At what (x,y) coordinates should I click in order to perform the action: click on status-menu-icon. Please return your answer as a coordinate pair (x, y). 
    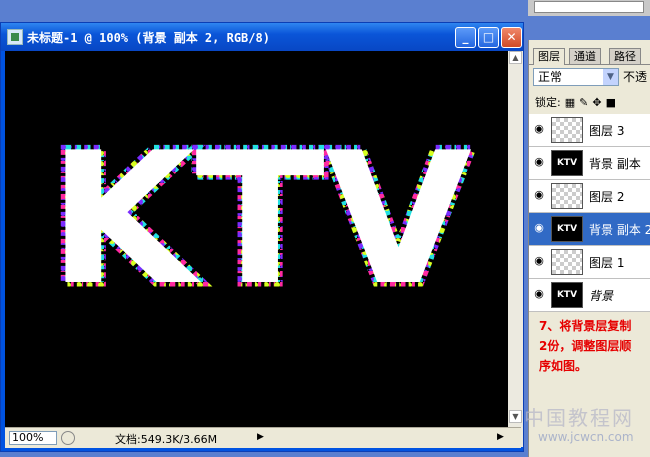
    Looking at the image, I should click on (68, 438).